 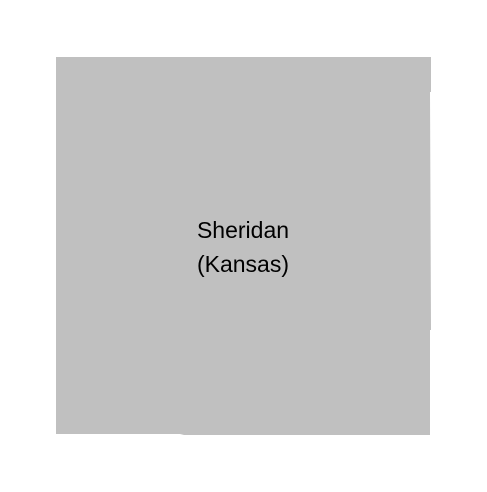 What do you see at coordinates (243, 230) in the screenshot?
I see `county-name: Sheridan` at bounding box center [243, 230].